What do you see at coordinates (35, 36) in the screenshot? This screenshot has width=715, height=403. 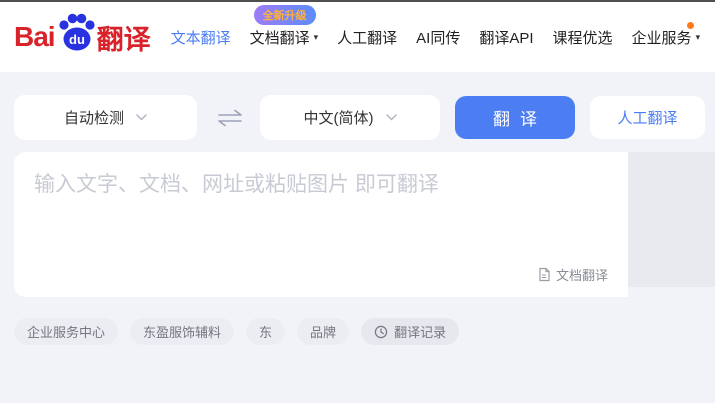 I see `logo-text-bai: Bai` at bounding box center [35, 36].